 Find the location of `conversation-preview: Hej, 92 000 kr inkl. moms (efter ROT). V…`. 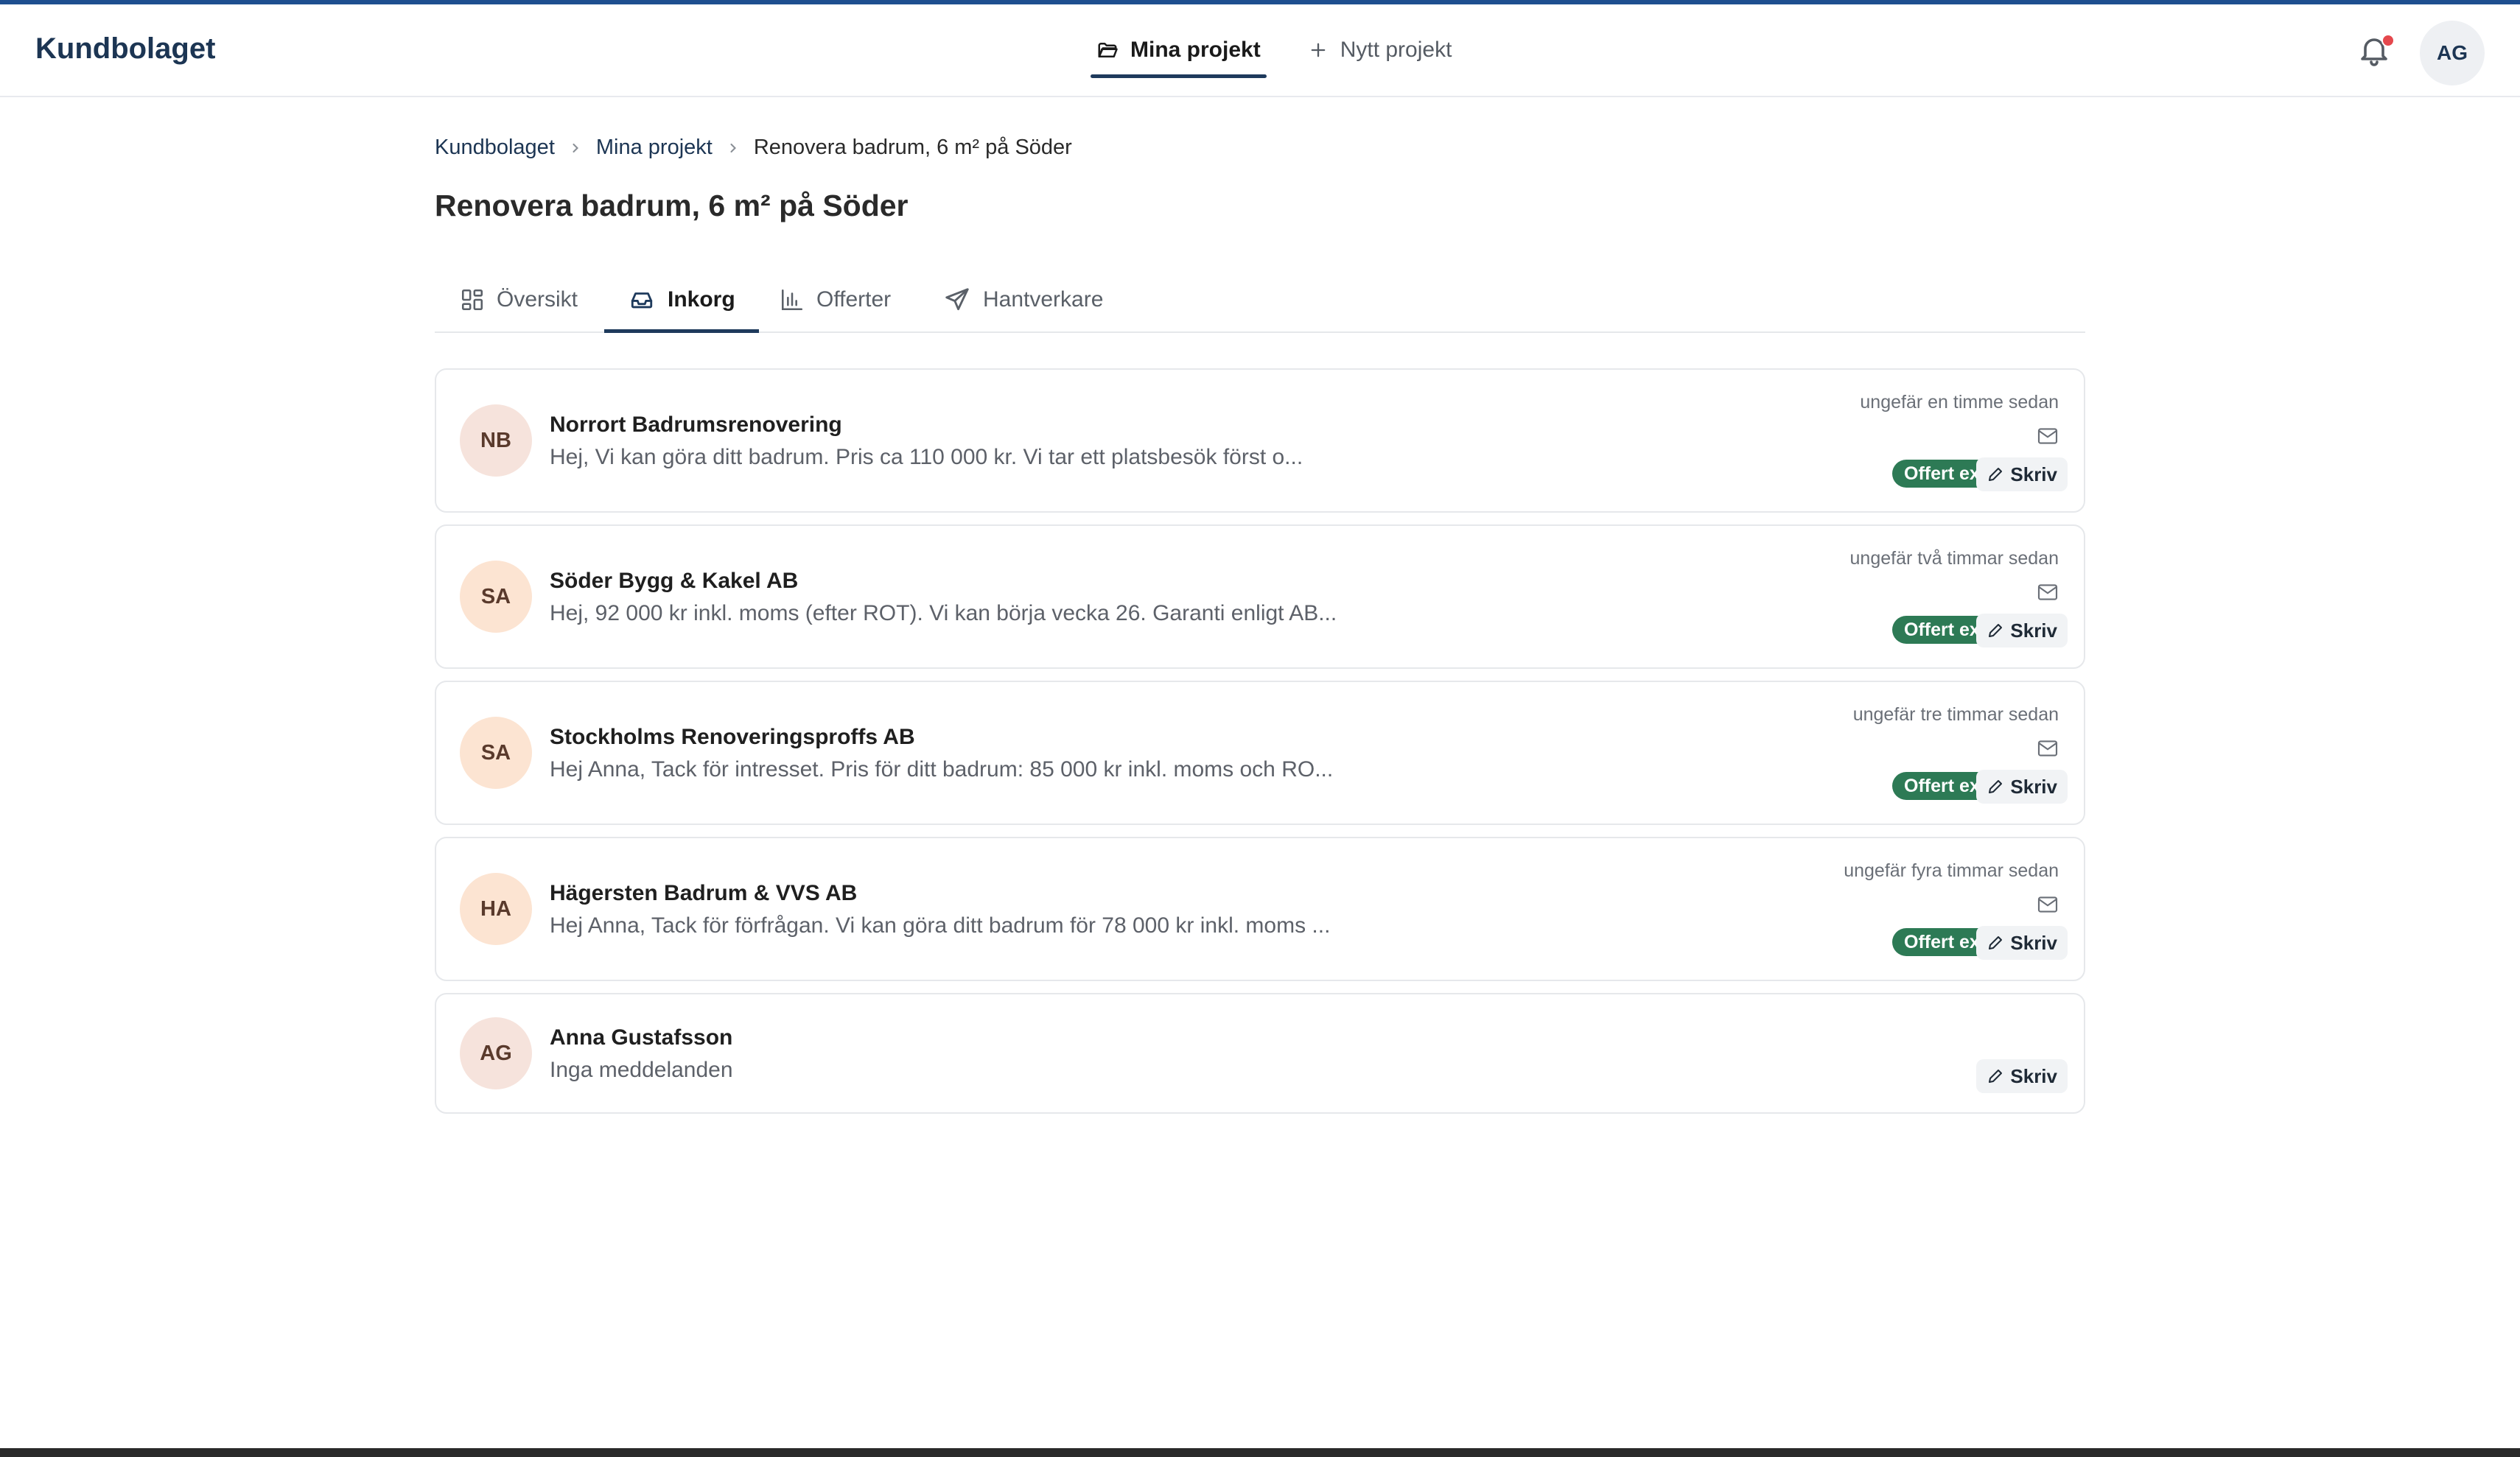

conversation-preview: Hej, 92 000 kr inkl. moms (efter ROT). V… is located at coordinates (943, 613).